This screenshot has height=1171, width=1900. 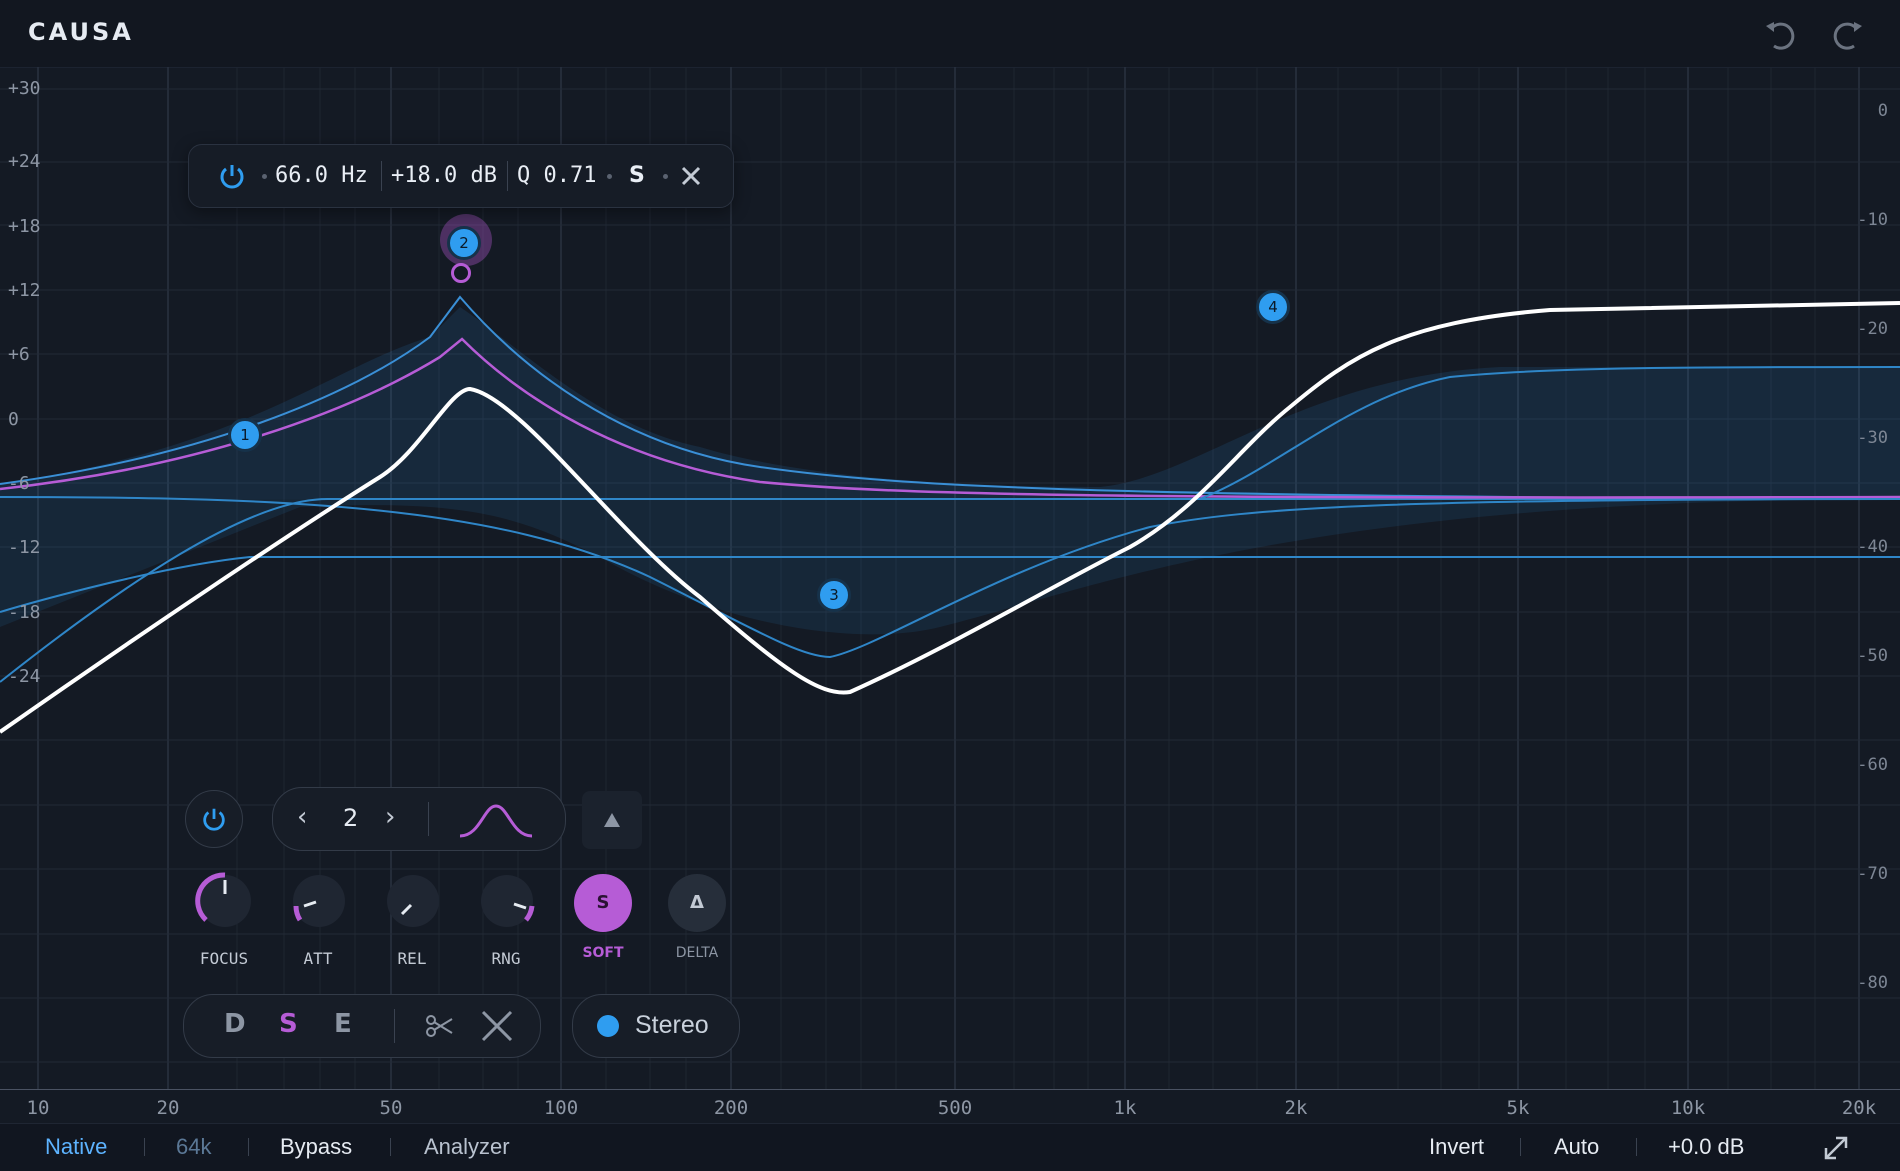 What do you see at coordinates (24, 547) in the screenshot?
I see `y-left-tick-label: -12` at bounding box center [24, 547].